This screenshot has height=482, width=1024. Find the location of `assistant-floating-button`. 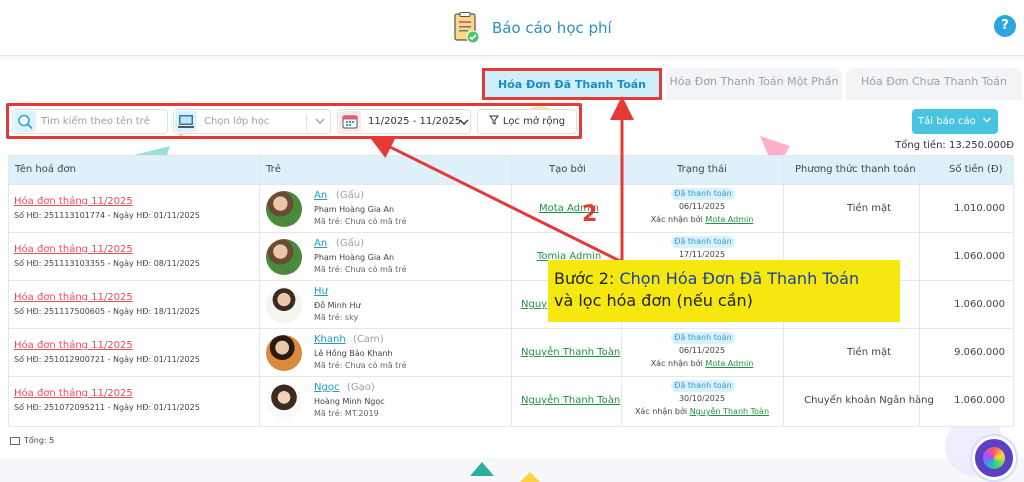

assistant-floating-button is located at coordinates (994, 458).